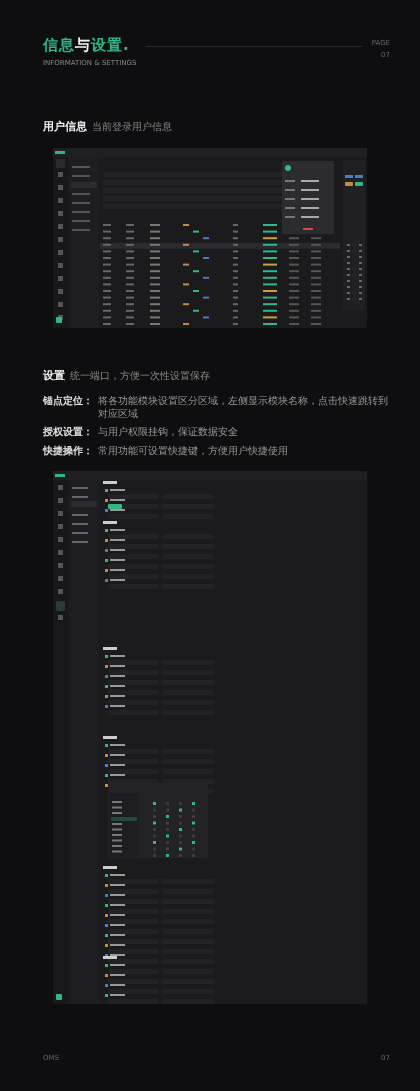  Describe the element at coordinates (65, 126) in the screenshot. I see `section-title: 用户信息` at that location.